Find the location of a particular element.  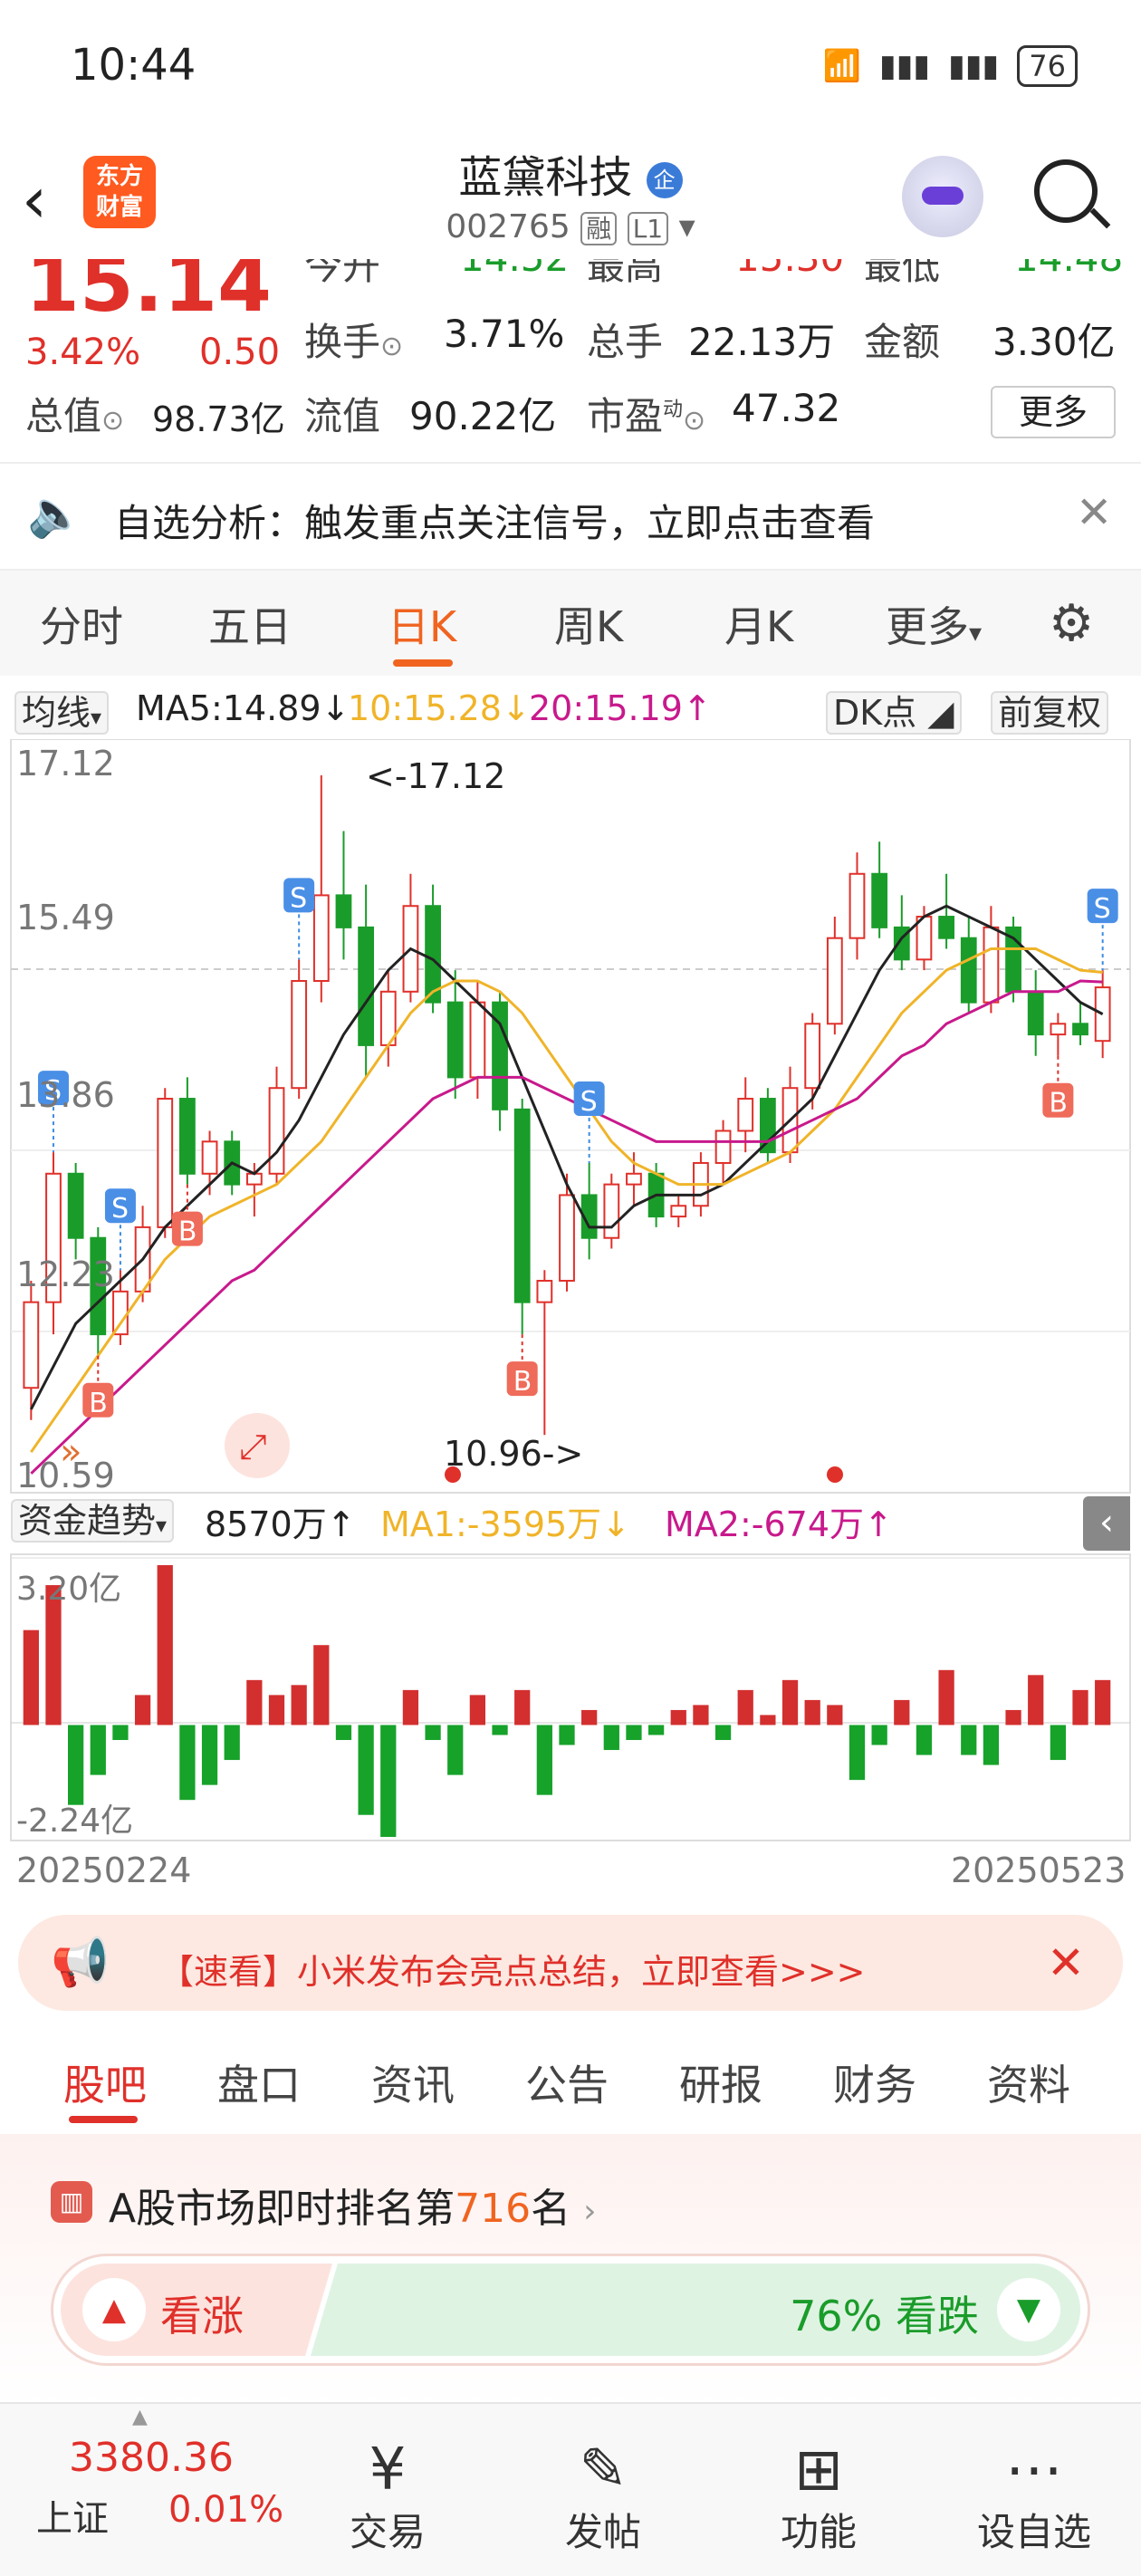

adjust-button: 前复权 is located at coordinates (1050, 710).